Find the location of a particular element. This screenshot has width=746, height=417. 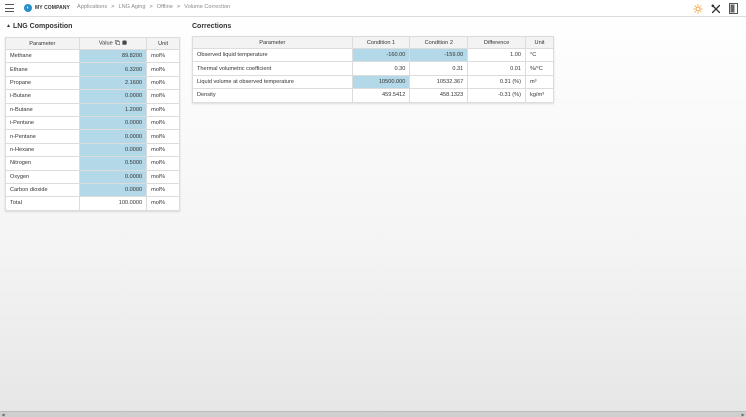

tools-icon is located at coordinates (716, 9).